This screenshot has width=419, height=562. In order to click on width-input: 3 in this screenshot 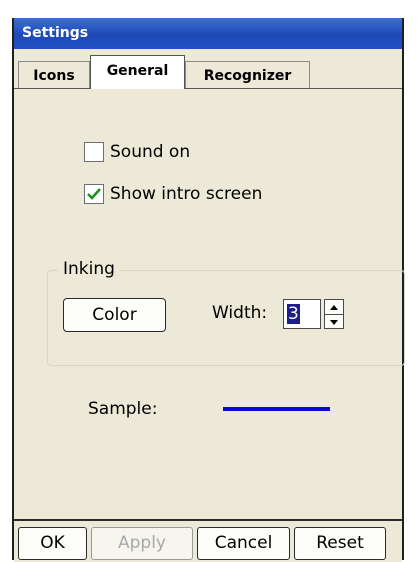, I will do `click(302, 314)`.